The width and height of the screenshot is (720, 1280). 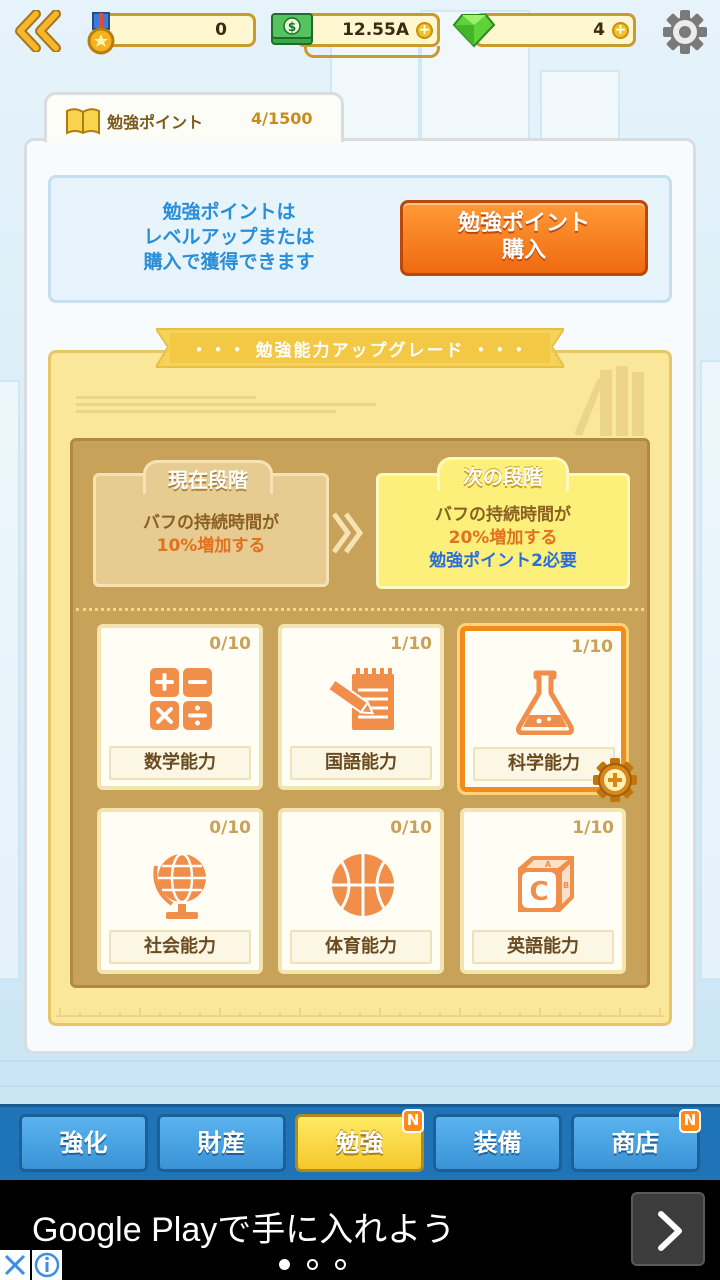 What do you see at coordinates (360, 609) in the screenshot?
I see `dotted-separator` at bounding box center [360, 609].